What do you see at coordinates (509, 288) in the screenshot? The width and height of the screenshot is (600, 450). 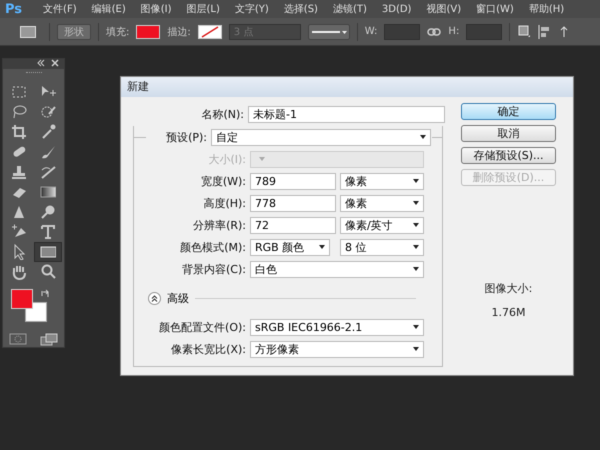 I see `image-size-label: 图像大小:` at bounding box center [509, 288].